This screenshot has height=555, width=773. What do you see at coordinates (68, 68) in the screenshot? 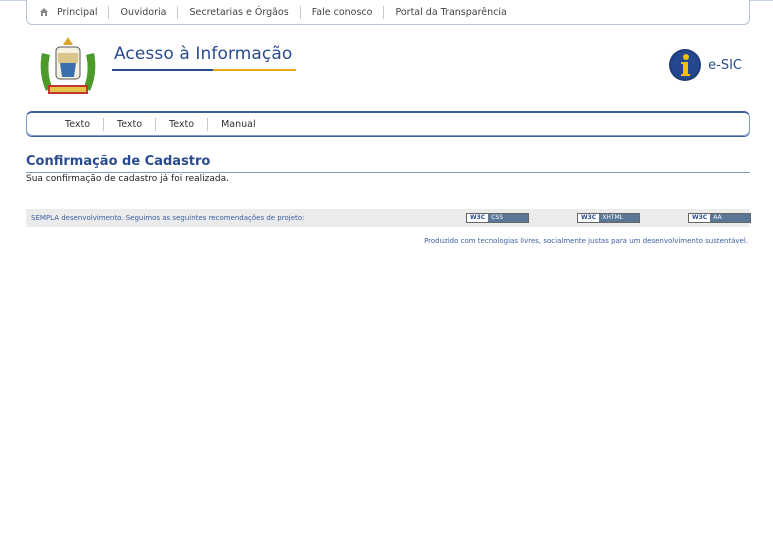
I see `municipal-coat-of-arms-logo` at bounding box center [68, 68].